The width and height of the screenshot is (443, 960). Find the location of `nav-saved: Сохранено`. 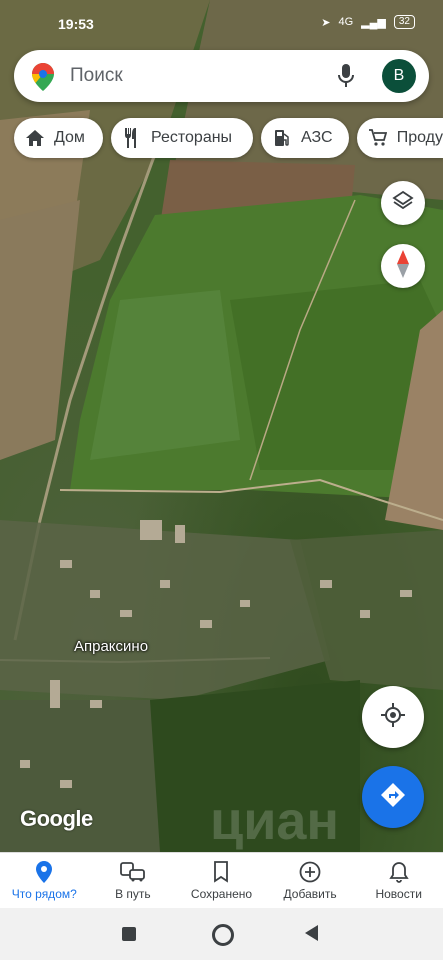

nav-saved: Сохранено is located at coordinates (221, 881).